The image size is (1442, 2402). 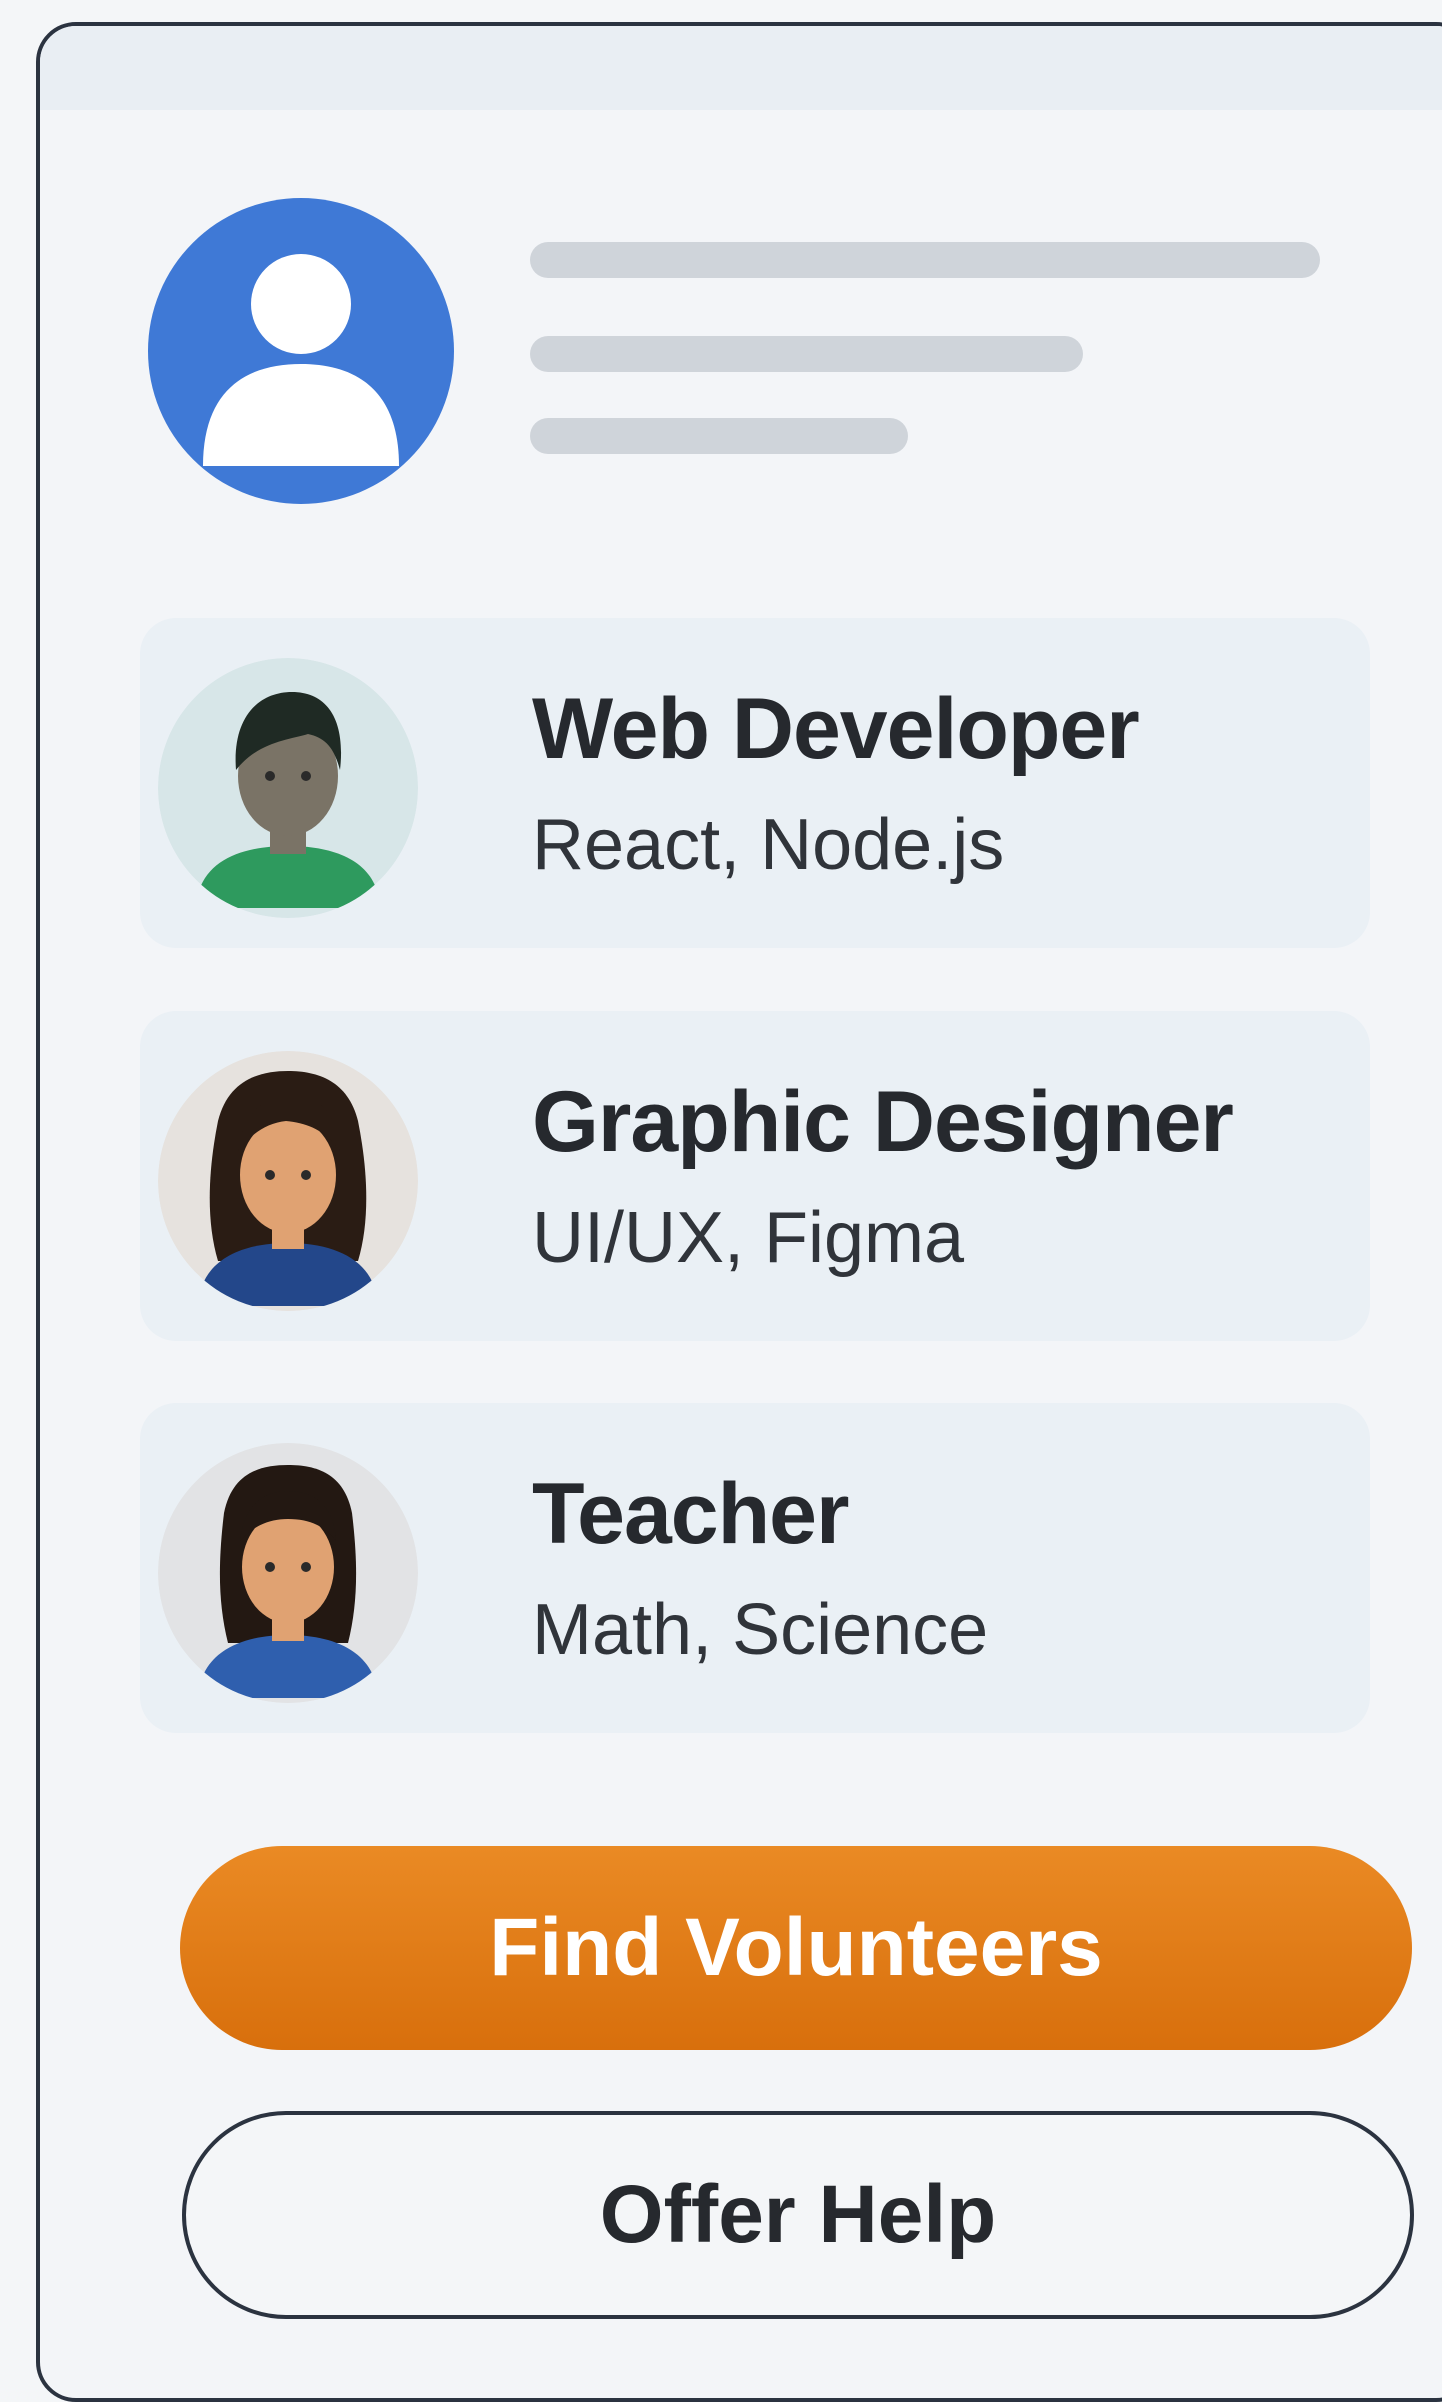 What do you see at coordinates (755, 783) in the screenshot?
I see `volunteer-item-web-developer: Web Developer React, Node.js` at bounding box center [755, 783].